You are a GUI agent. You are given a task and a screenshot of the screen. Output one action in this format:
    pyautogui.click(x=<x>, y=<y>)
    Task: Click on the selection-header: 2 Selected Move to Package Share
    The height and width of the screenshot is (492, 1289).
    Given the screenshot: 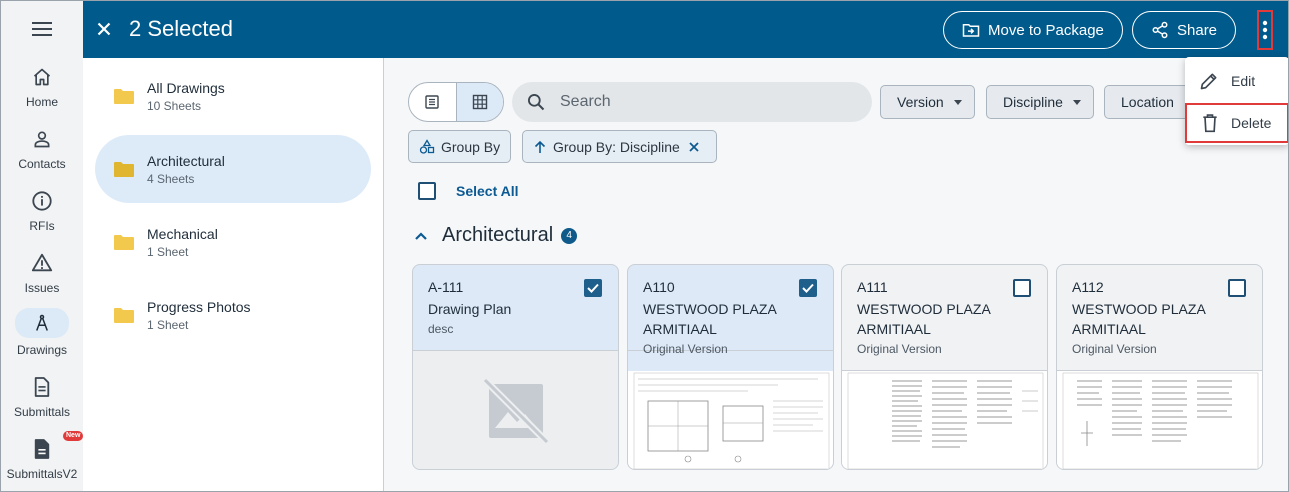 What is the action you would take?
    pyautogui.click(x=685, y=29)
    